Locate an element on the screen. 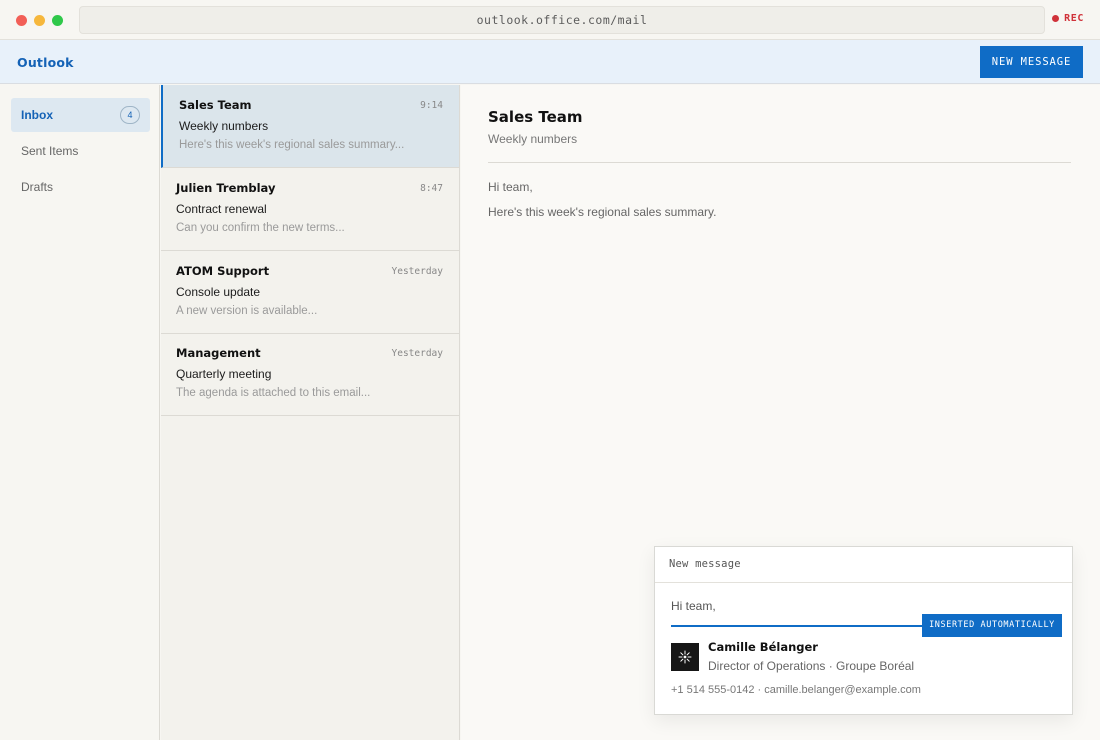 The image size is (1100, 740). maximize-window-button is located at coordinates (57, 20).